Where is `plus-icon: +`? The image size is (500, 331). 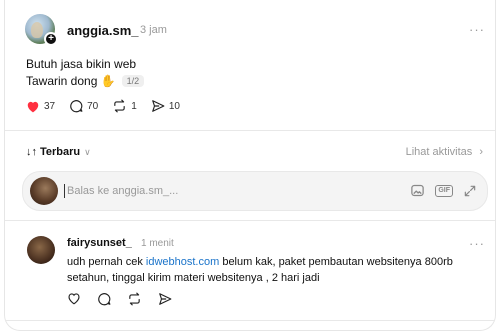
plus-icon: + is located at coordinates (51, 39).